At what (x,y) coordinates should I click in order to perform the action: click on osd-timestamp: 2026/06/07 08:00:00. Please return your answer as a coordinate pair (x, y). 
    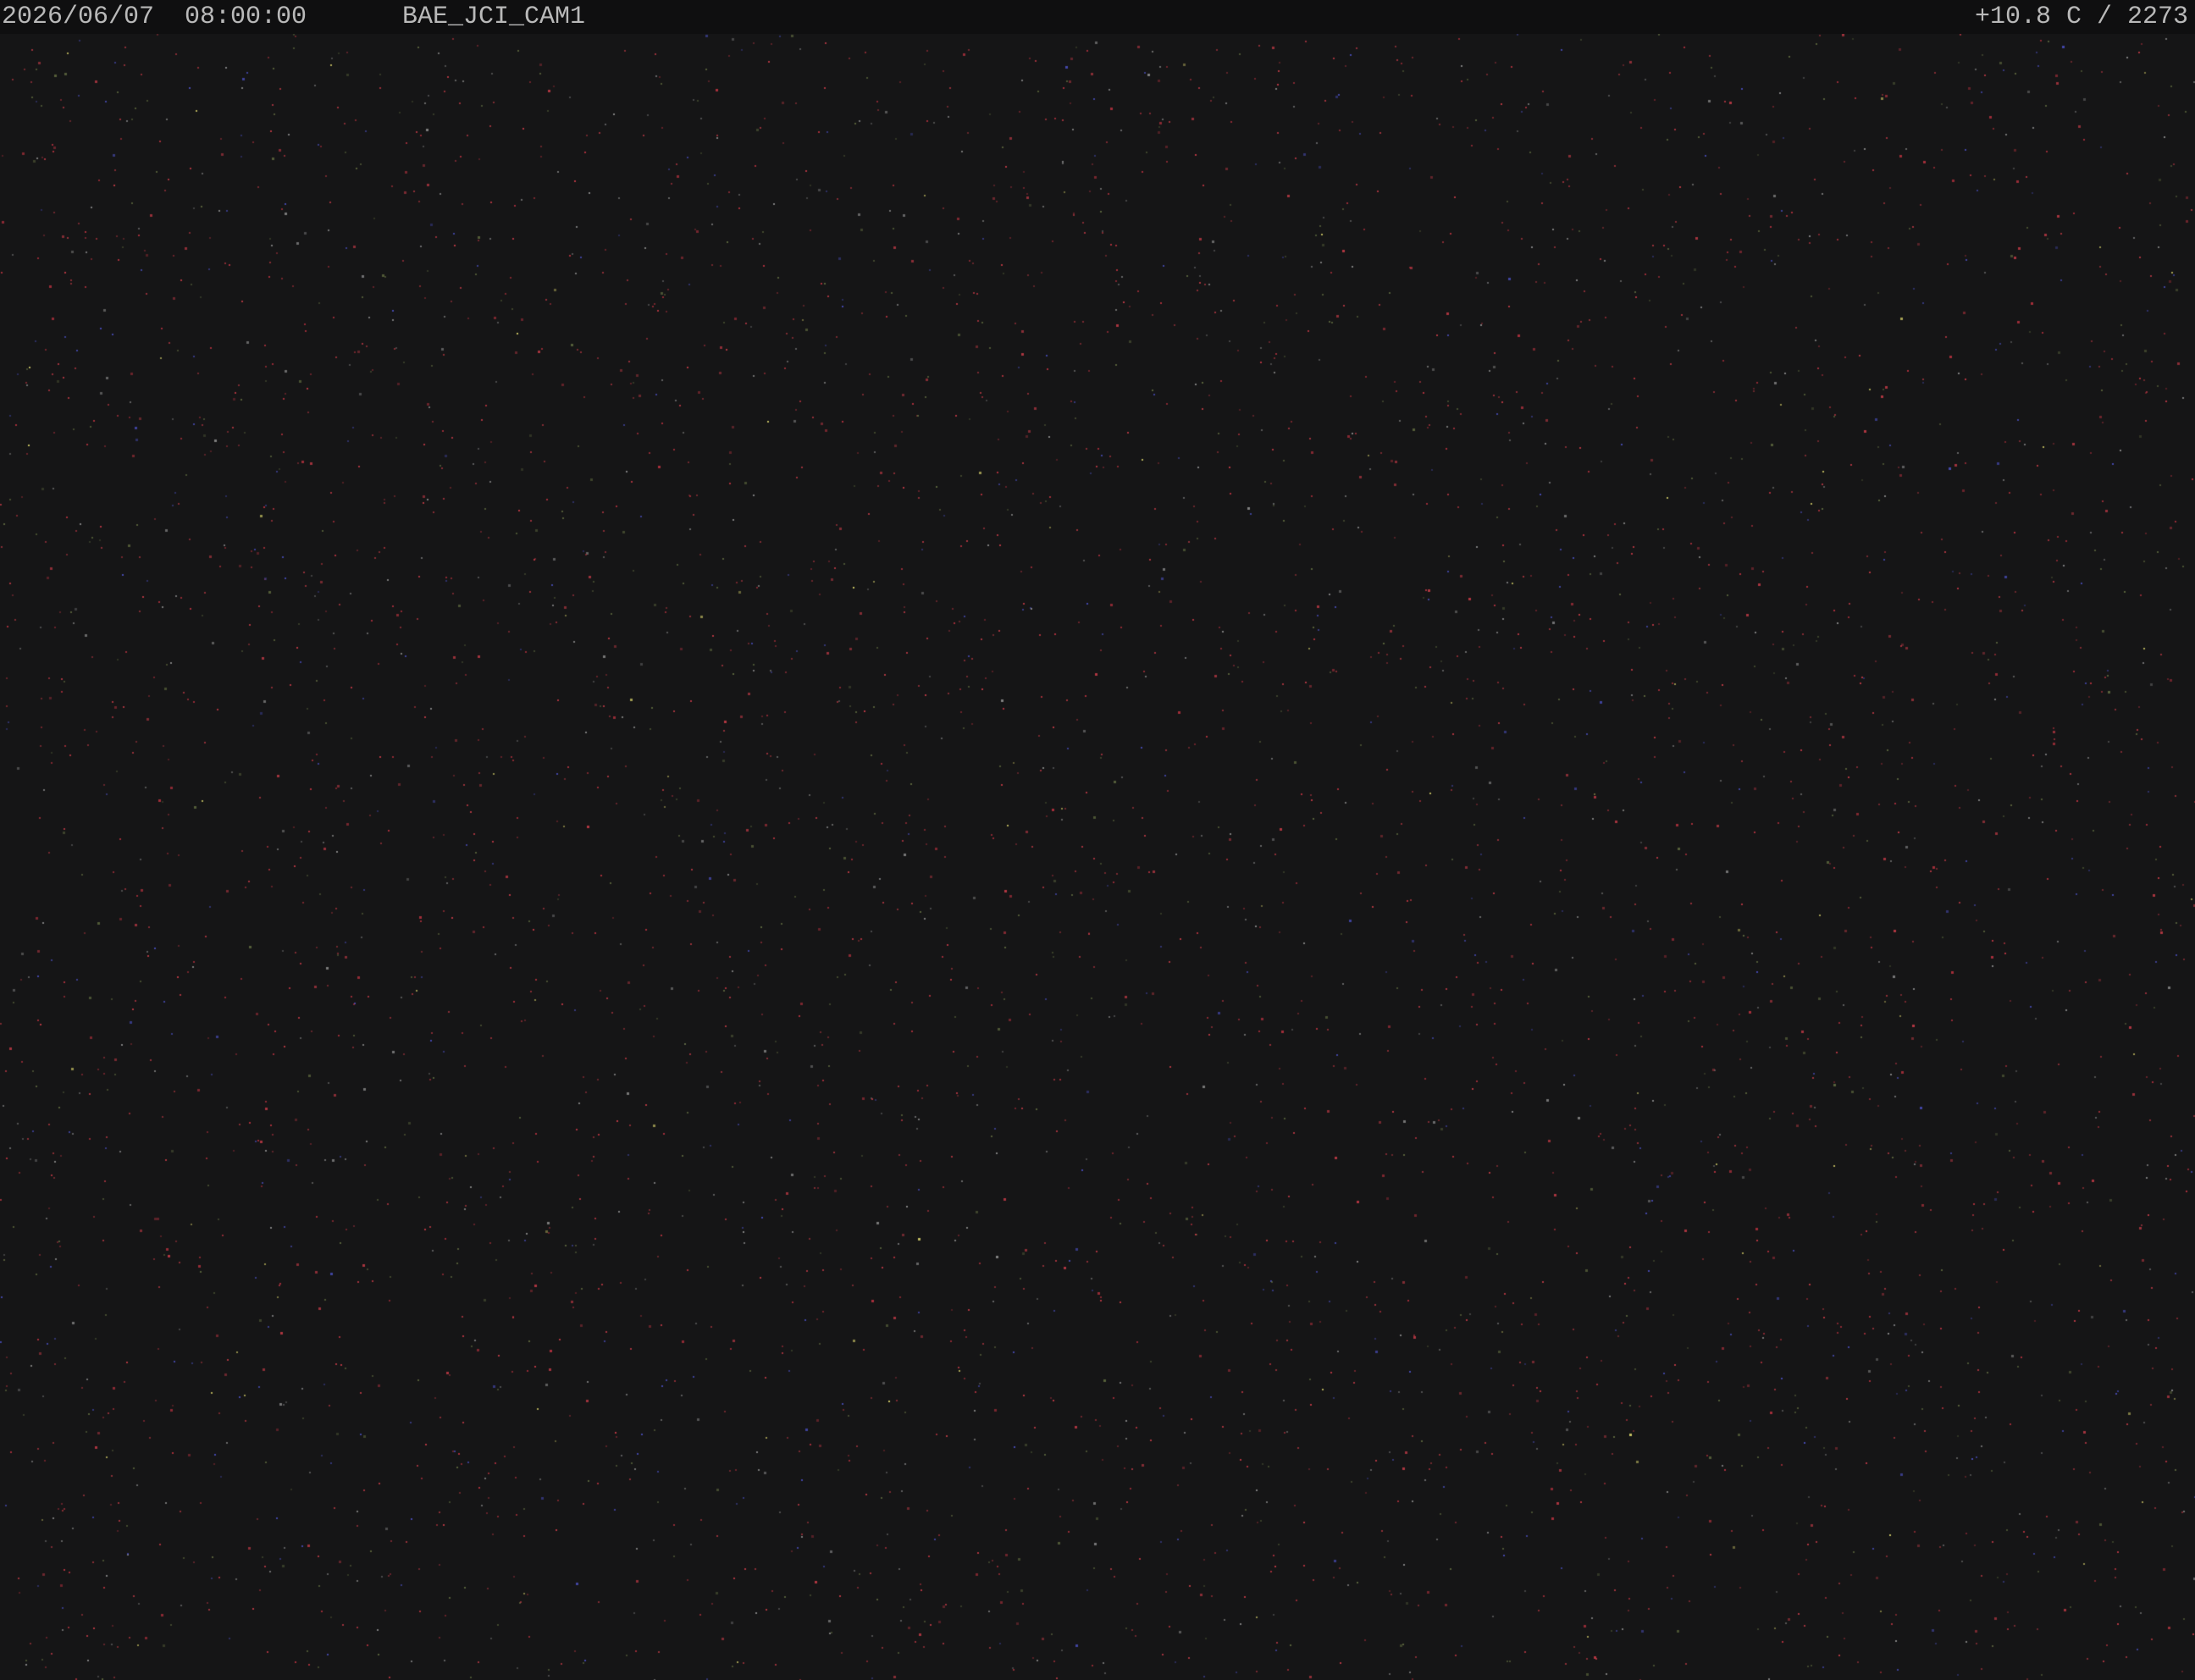
    Looking at the image, I should click on (154, 17).